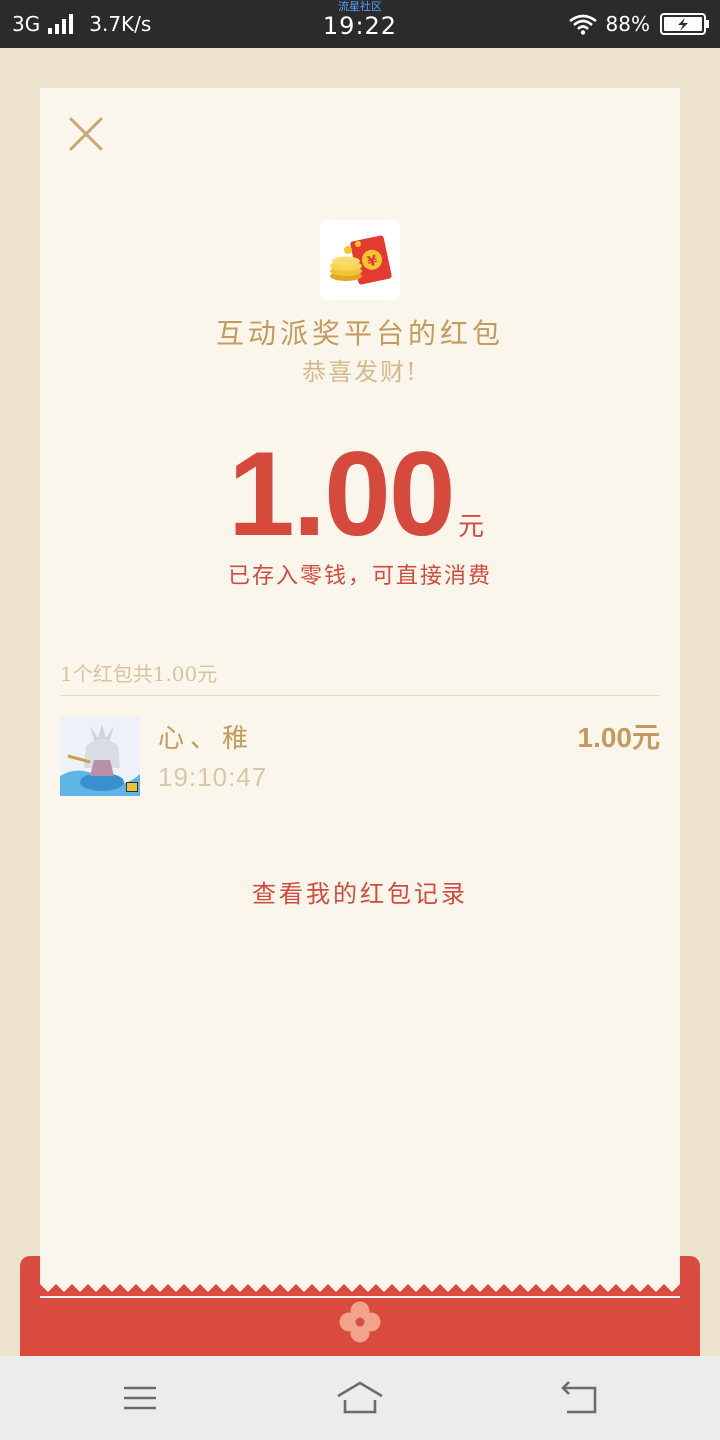 This screenshot has width=720, height=1440. Describe the element at coordinates (684, 24) in the screenshot. I see `battery-icon` at that location.